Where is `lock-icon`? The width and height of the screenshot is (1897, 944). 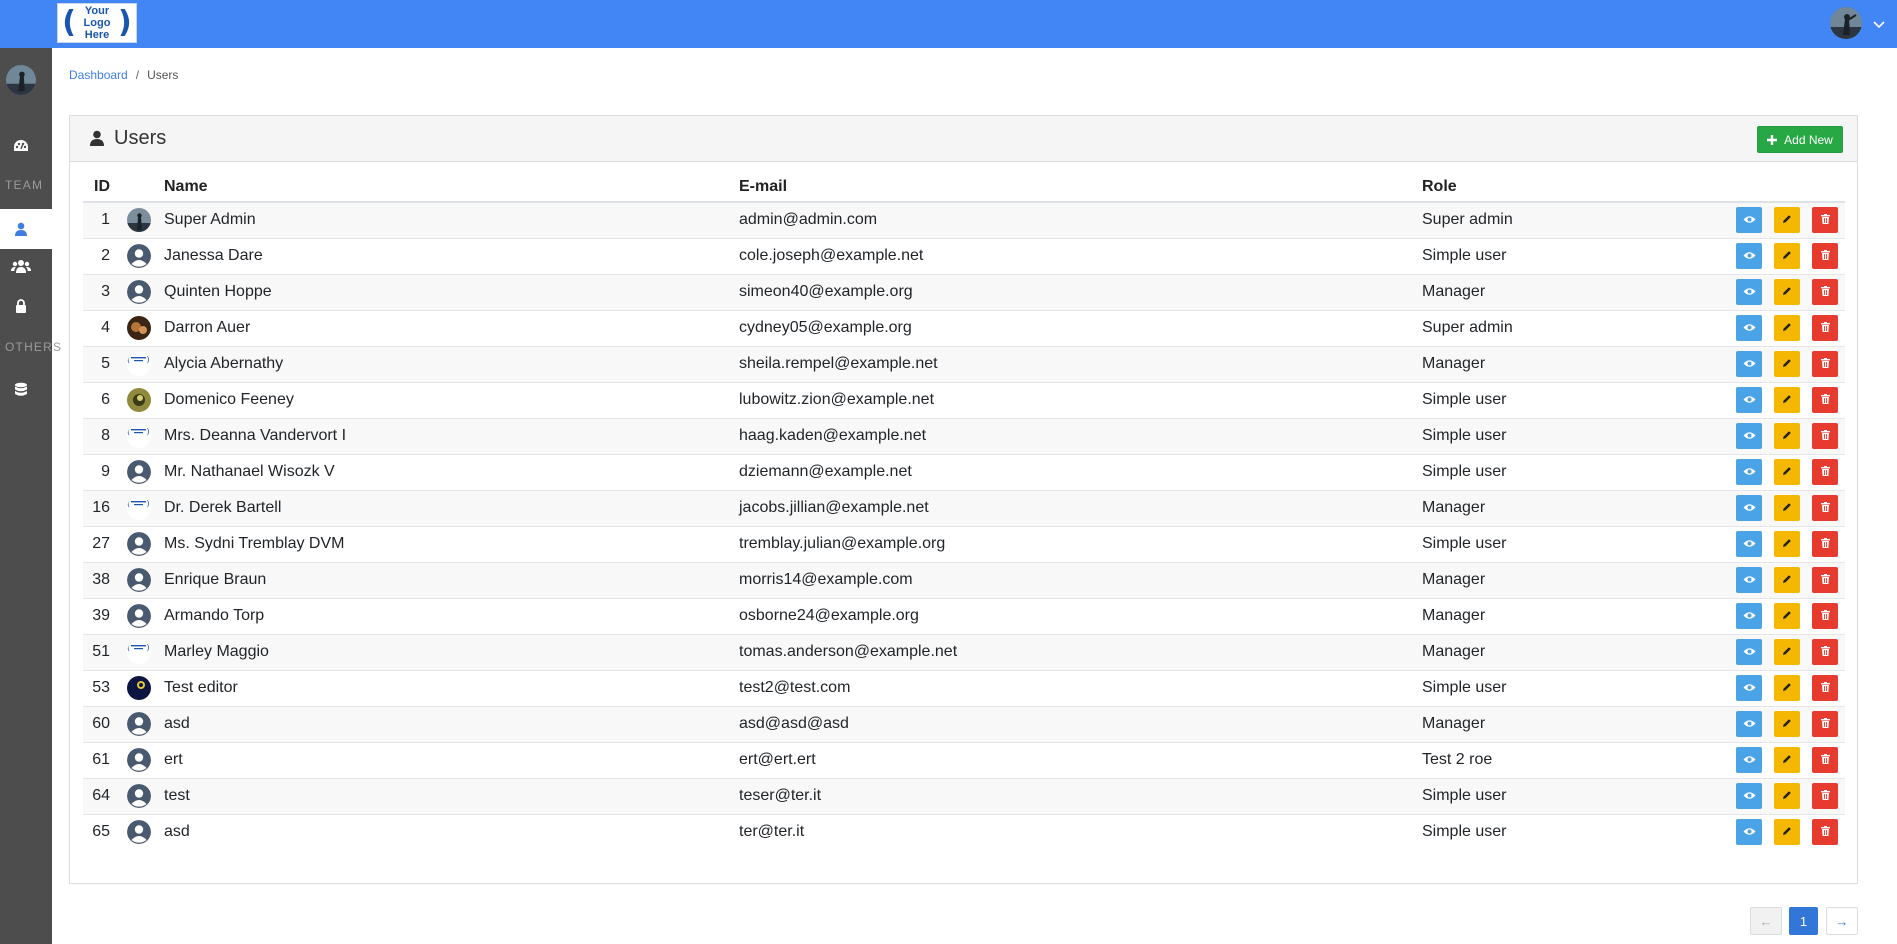
lock-icon is located at coordinates (21, 306).